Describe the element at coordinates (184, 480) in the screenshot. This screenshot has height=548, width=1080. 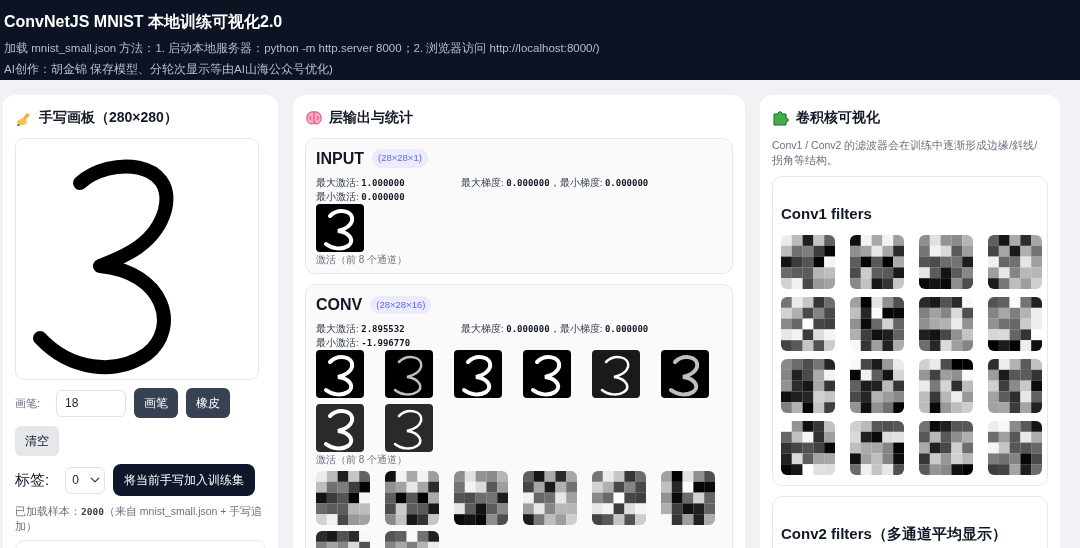
I see `add-to-training-button: 将当前手写加入训练集` at that location.